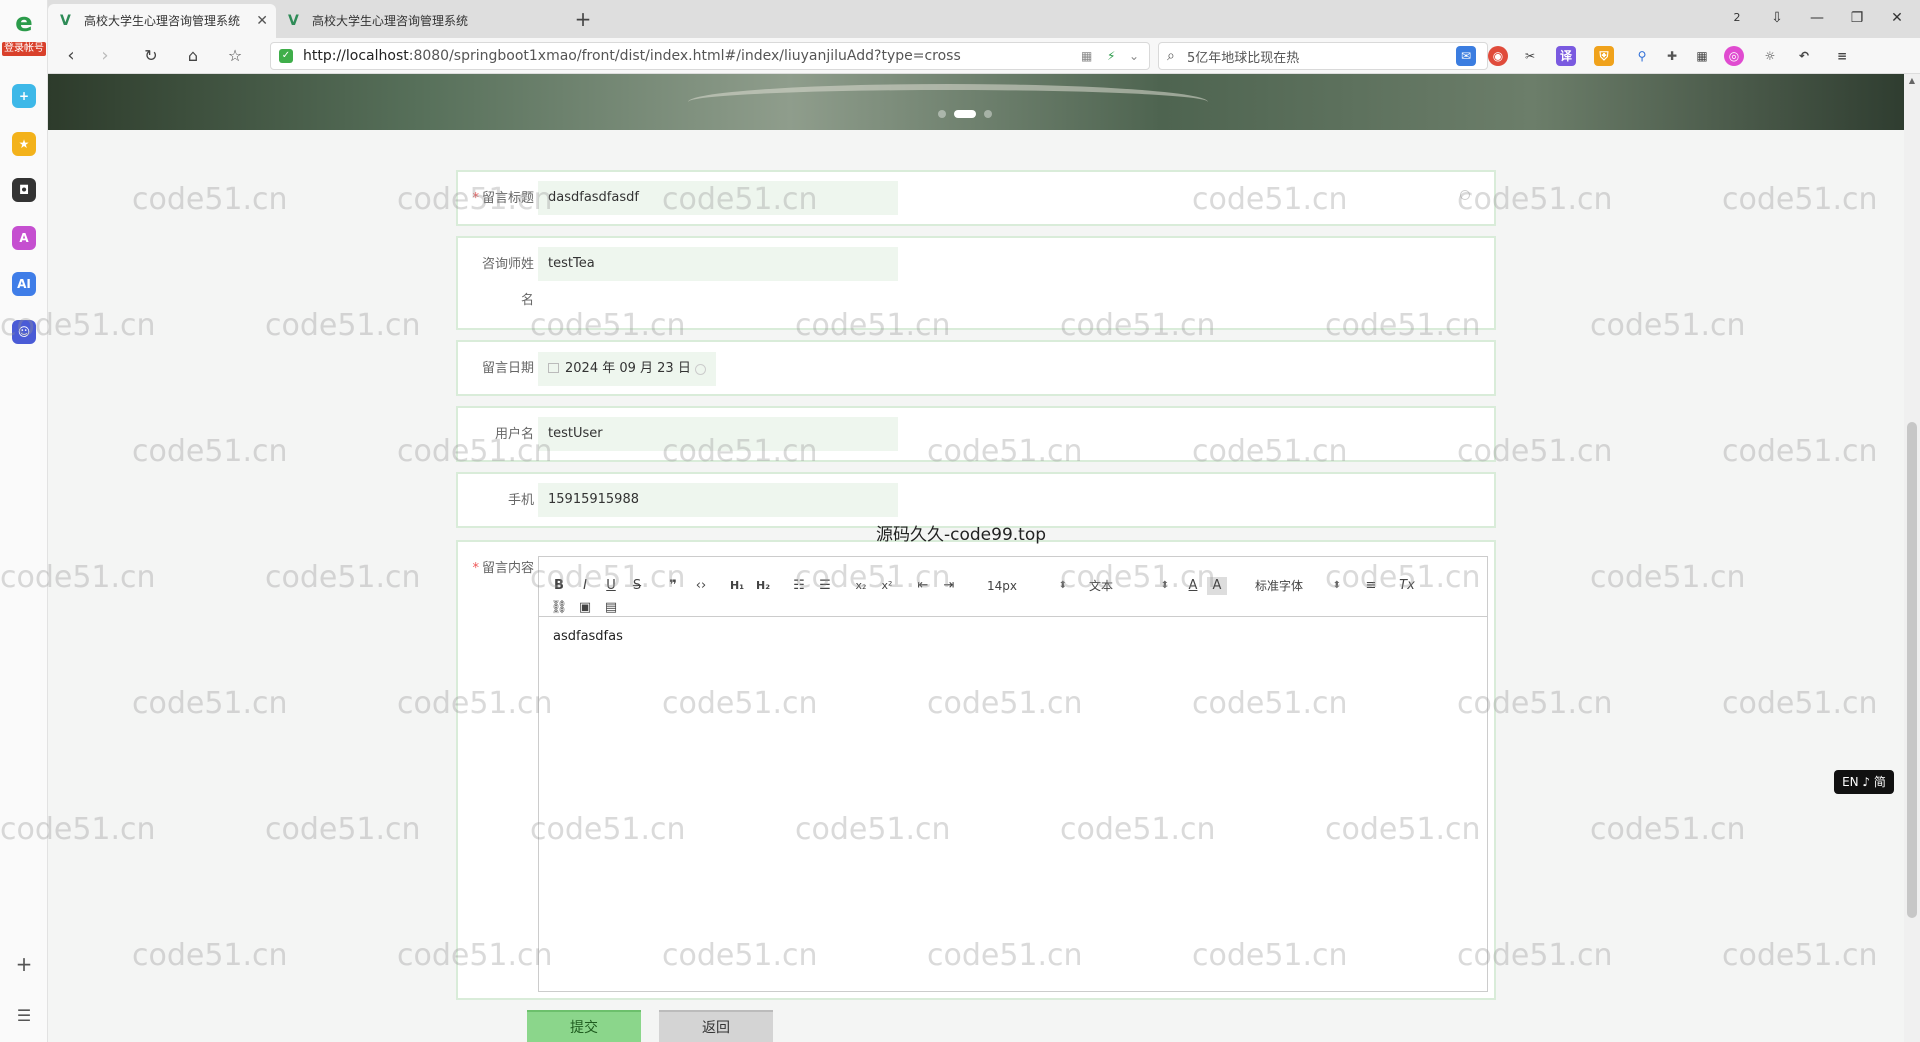 The width and height of the screenshot is (1920, 1042). What do you see at coordinates (1111, 56) in the screenshot?
I see `lightning-icon: ⚡` at bounding box center [1111, 56].